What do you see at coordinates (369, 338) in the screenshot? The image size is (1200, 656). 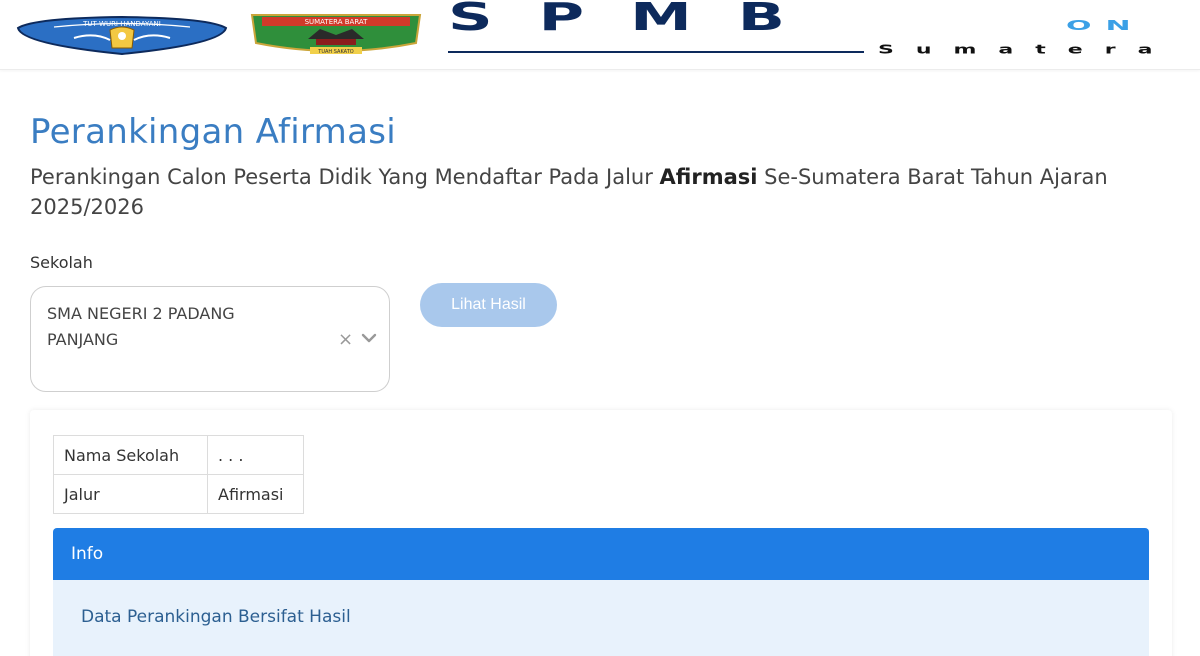 I see `chevron-down-icon` at bounding box center [369, 338].